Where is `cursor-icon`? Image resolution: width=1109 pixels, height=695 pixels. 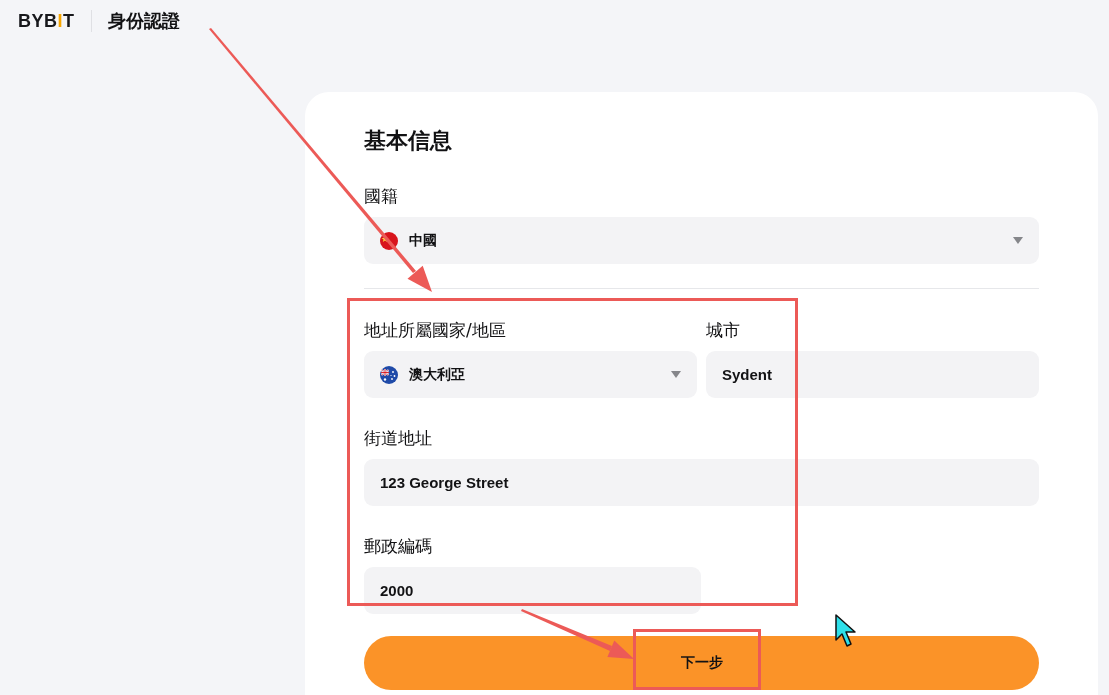 cursor-icon is located at coordinates (845, 630).